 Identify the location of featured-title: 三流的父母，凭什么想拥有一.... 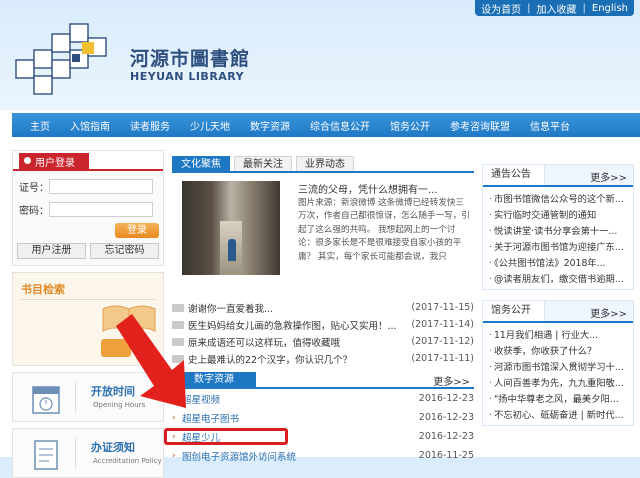
(368, 188).